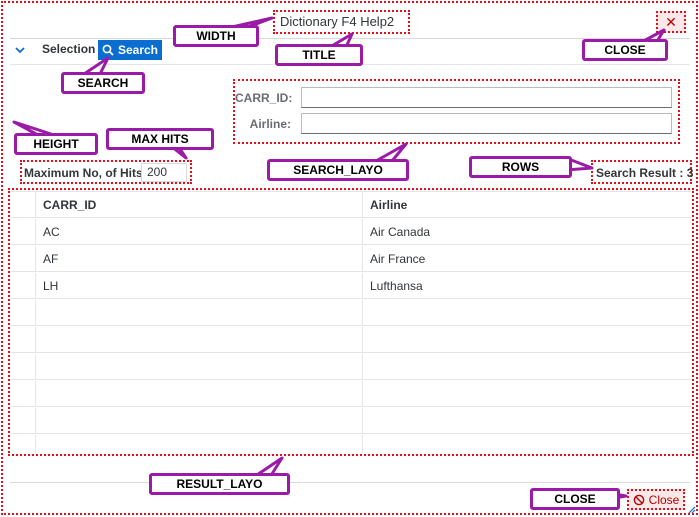  What do you see at coordinates (103, 83) in the screenshot?
I see `callout-search: SEARCH` at bounding box center [103, 83].